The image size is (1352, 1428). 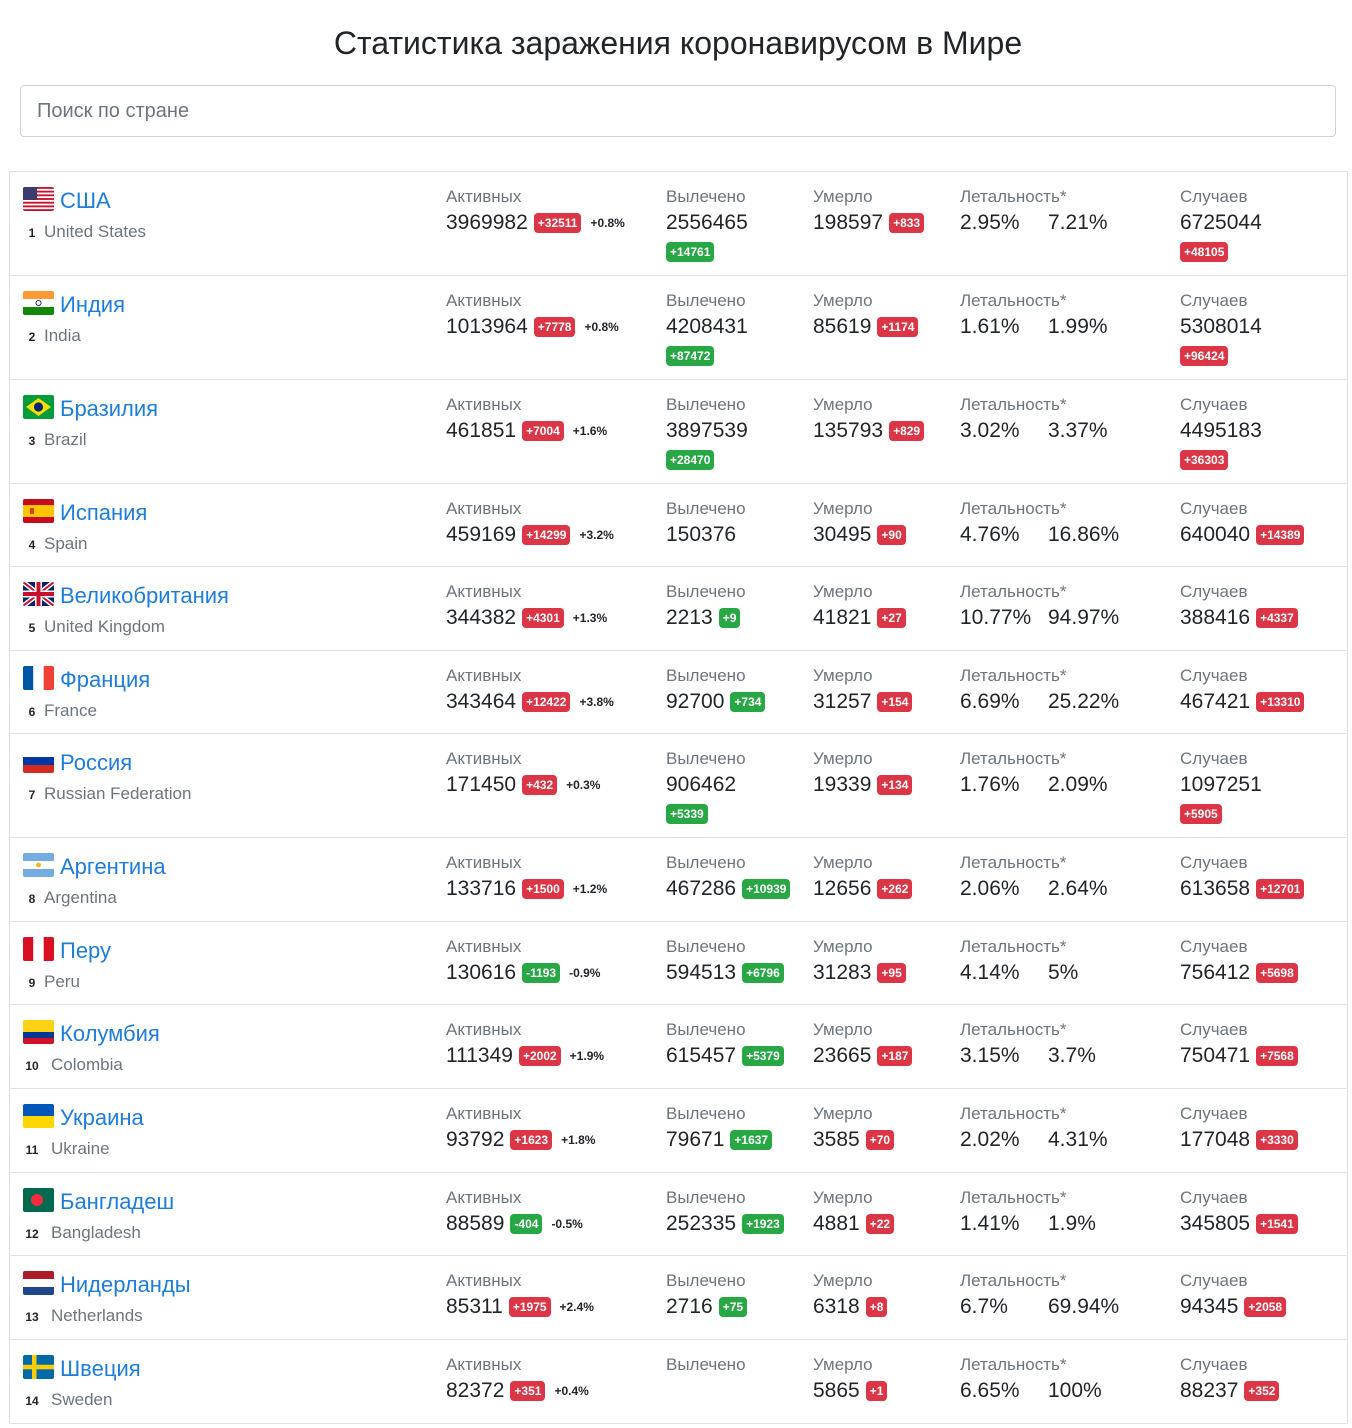 What do you see at coordinates (1242, 535) in the screenshot?
I see `cases-value-line: 640040 +14389` at bounding box center [1242, 535].